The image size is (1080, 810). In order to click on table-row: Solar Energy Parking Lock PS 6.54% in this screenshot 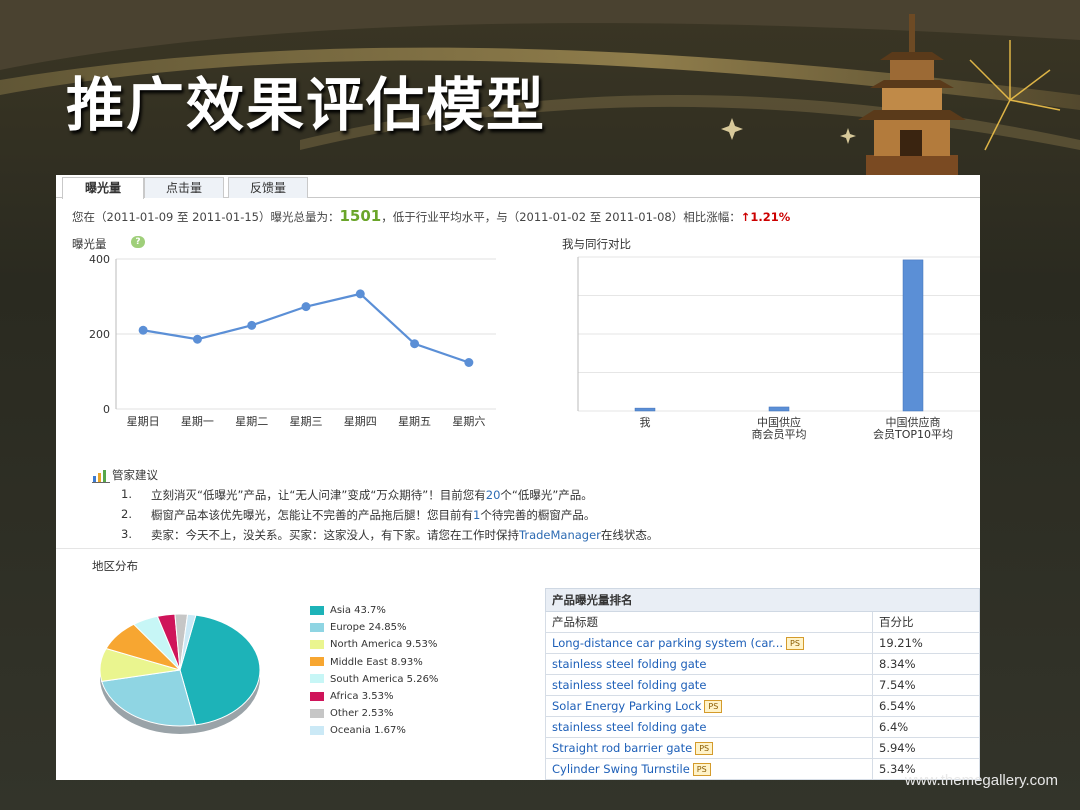, I will do `click(762, 706)`.